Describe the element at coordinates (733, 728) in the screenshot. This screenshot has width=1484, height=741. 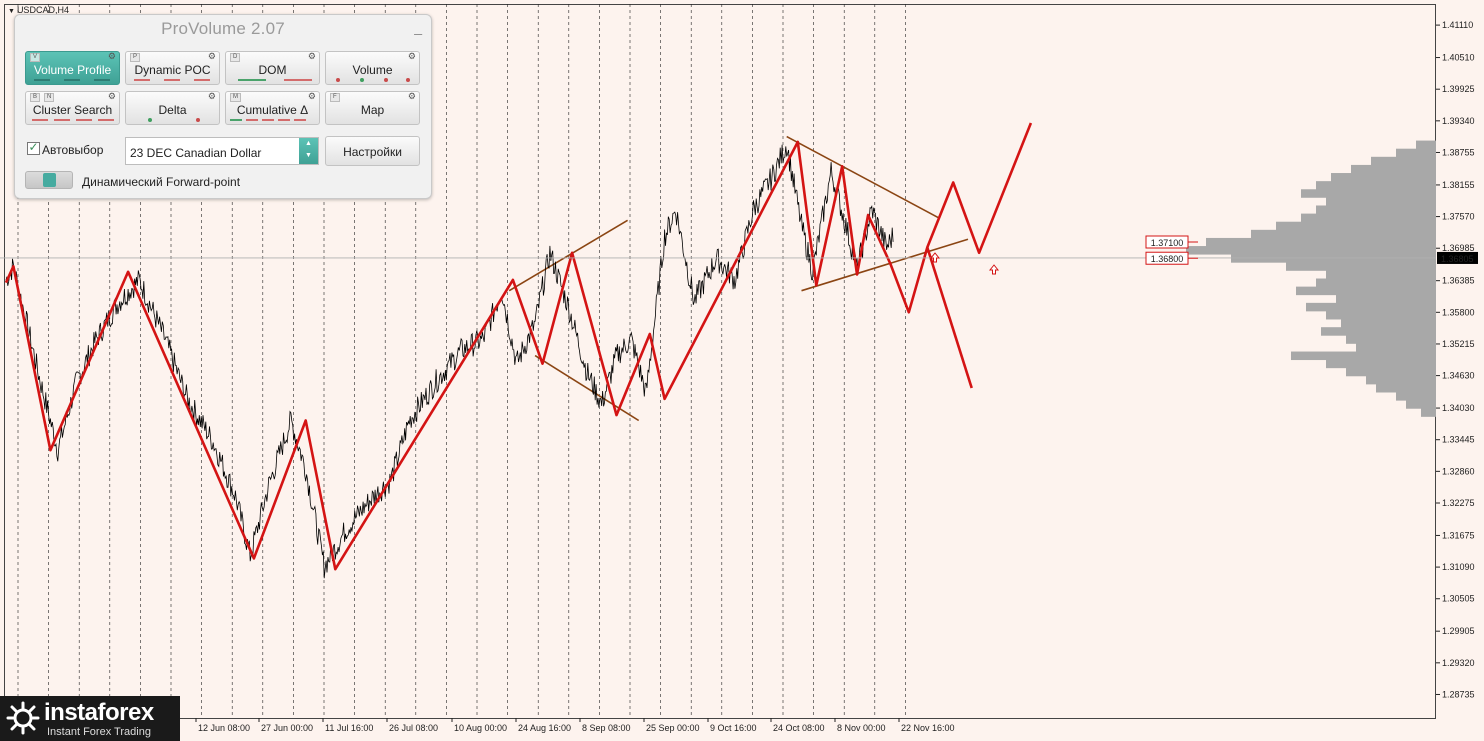
I see `x-tick-label: 9 Oct 16:00` at that location.